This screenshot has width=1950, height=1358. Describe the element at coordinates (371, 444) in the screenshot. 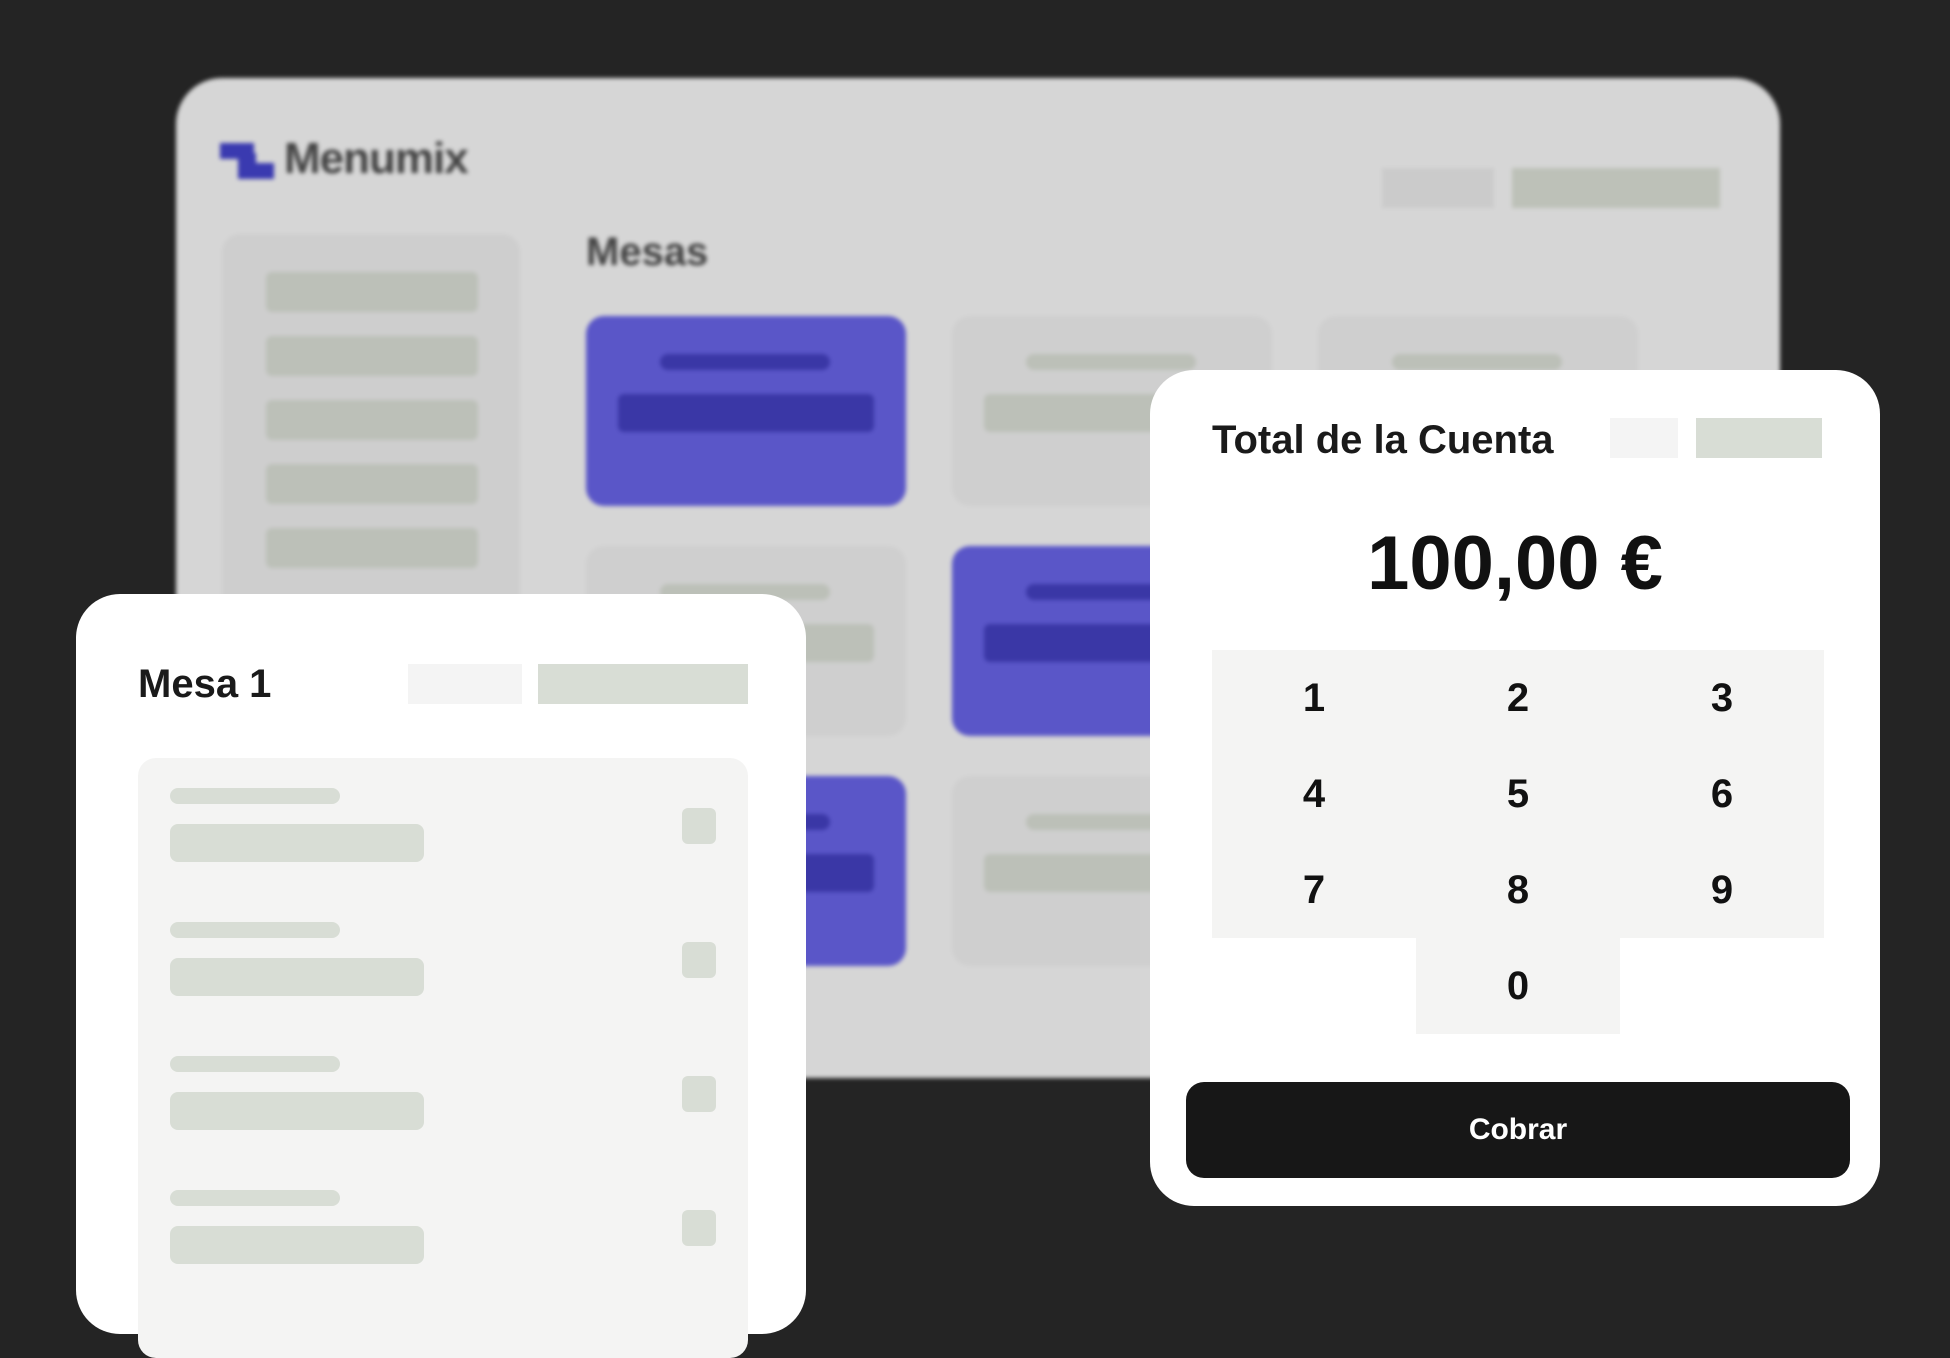

I see `sidebar` at that location.